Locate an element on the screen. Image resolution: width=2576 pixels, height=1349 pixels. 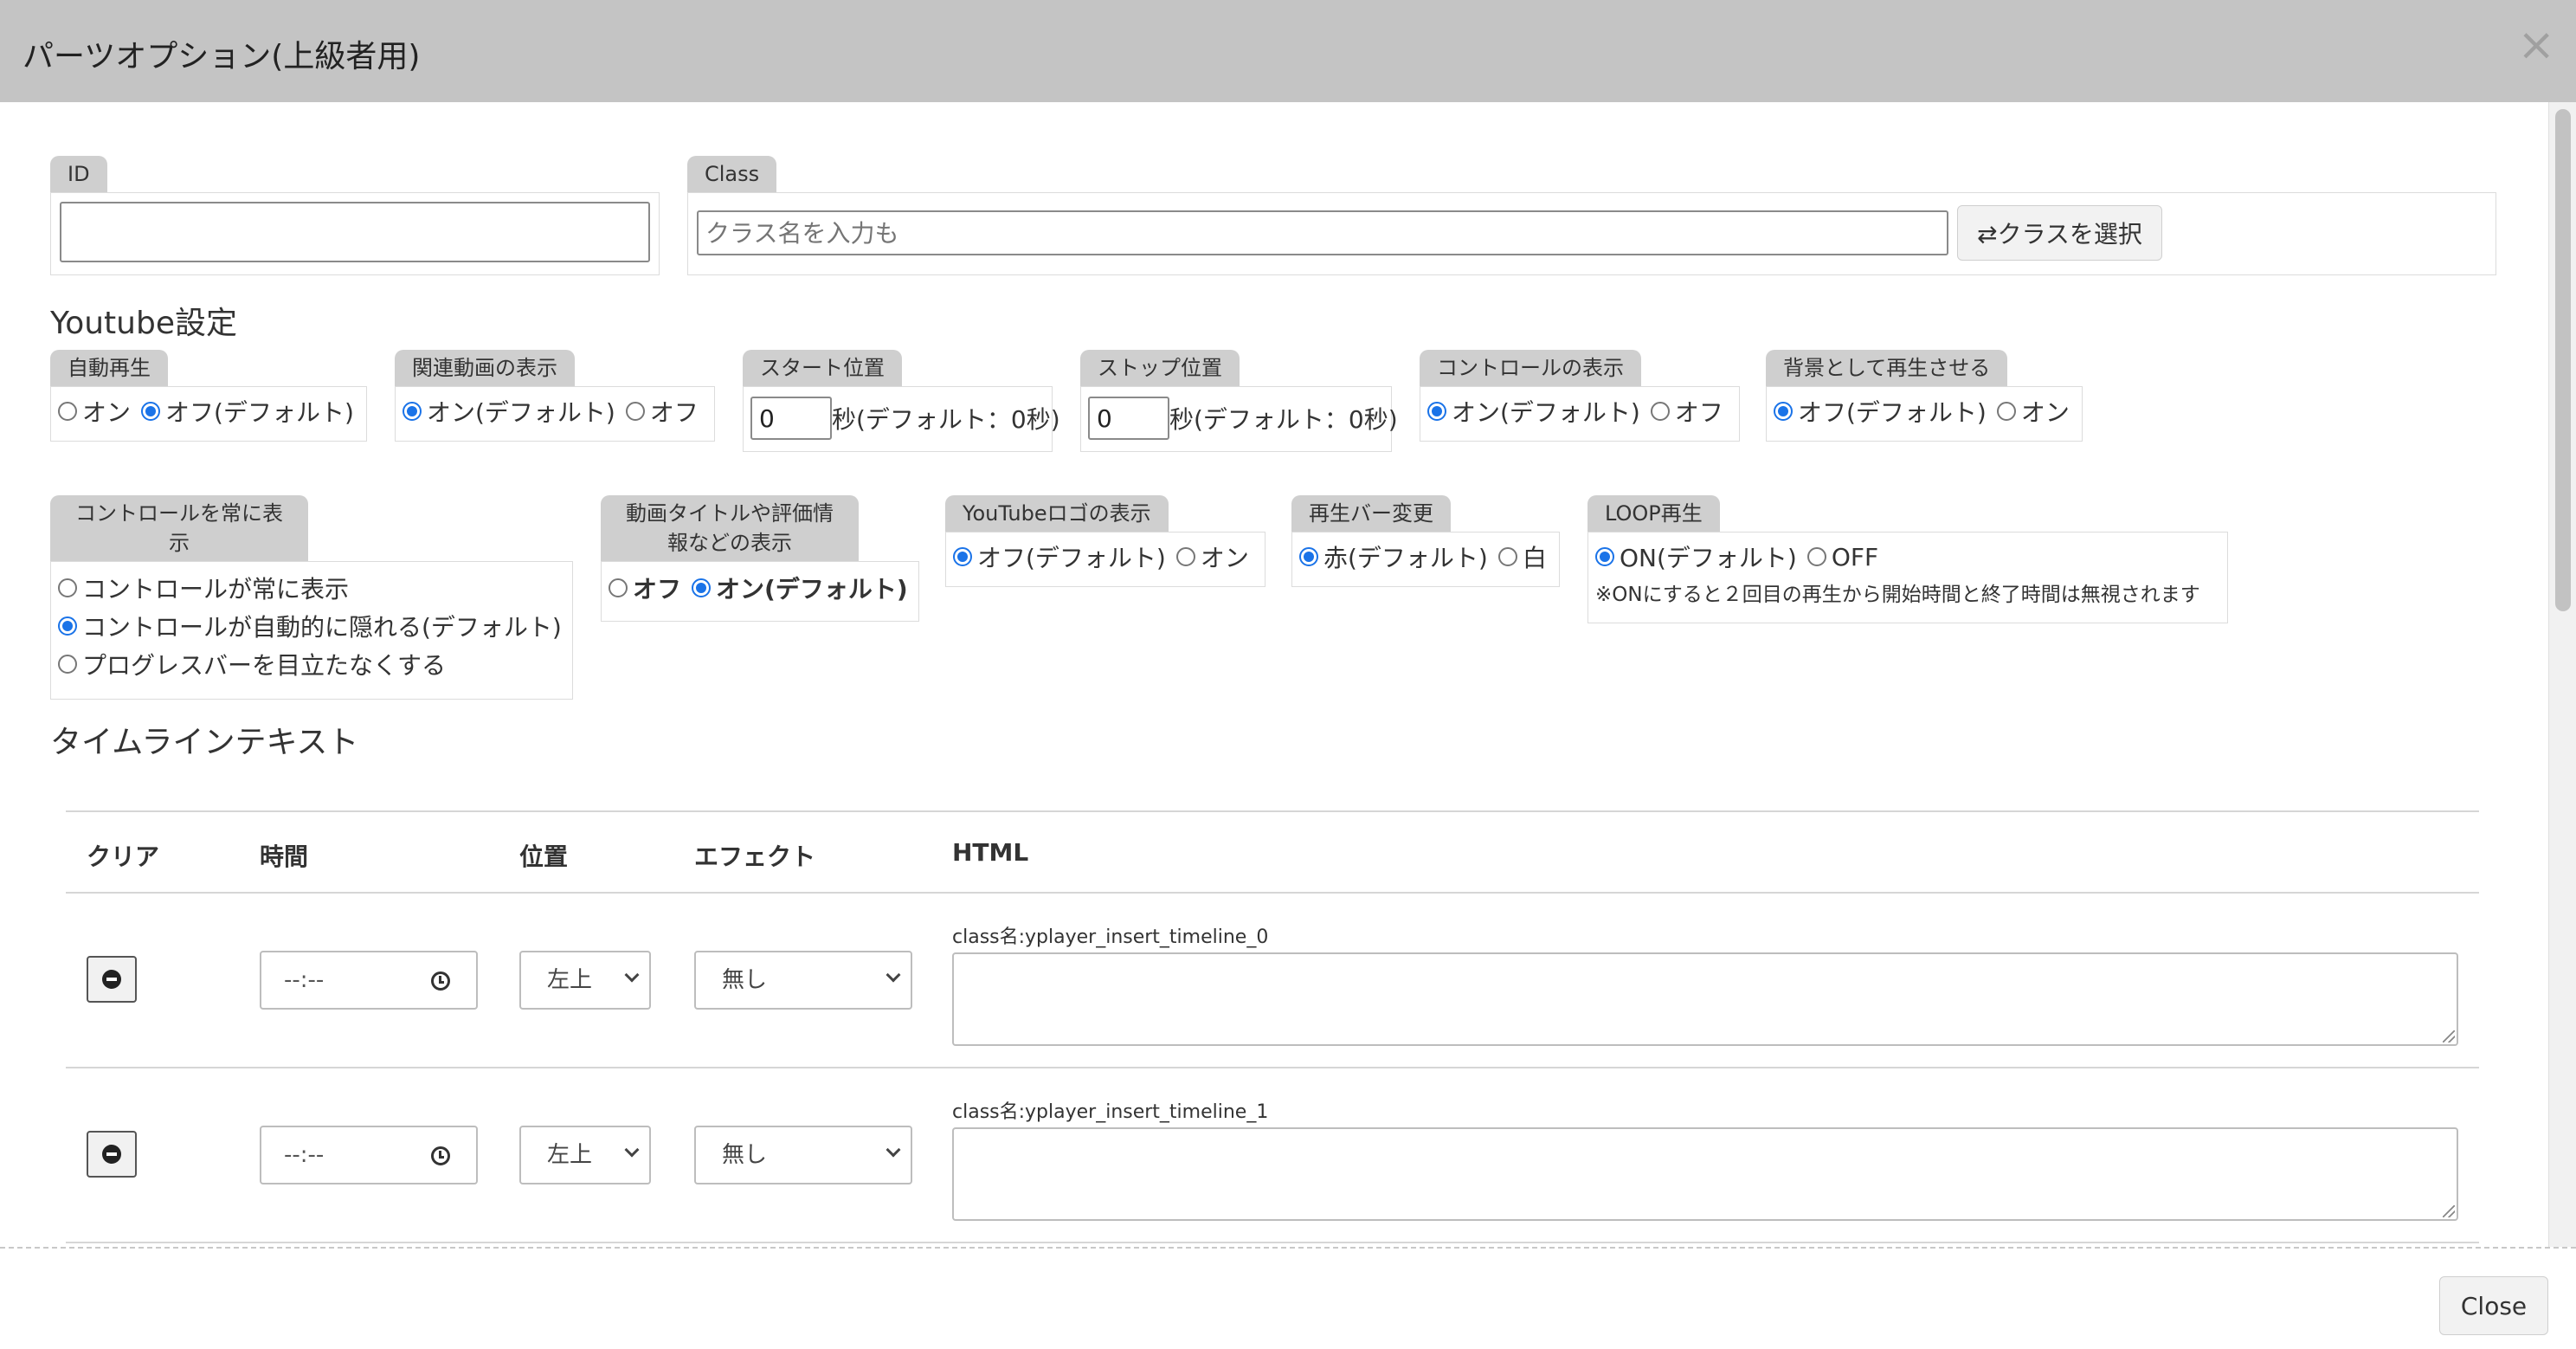
bar-white-radio is located at coordinates (1507, 556).